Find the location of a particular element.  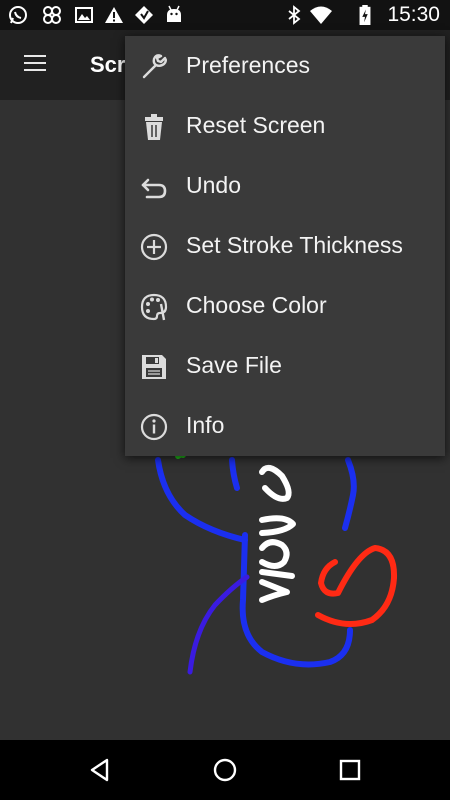

palette-icon is located at coordinates (154, 307).